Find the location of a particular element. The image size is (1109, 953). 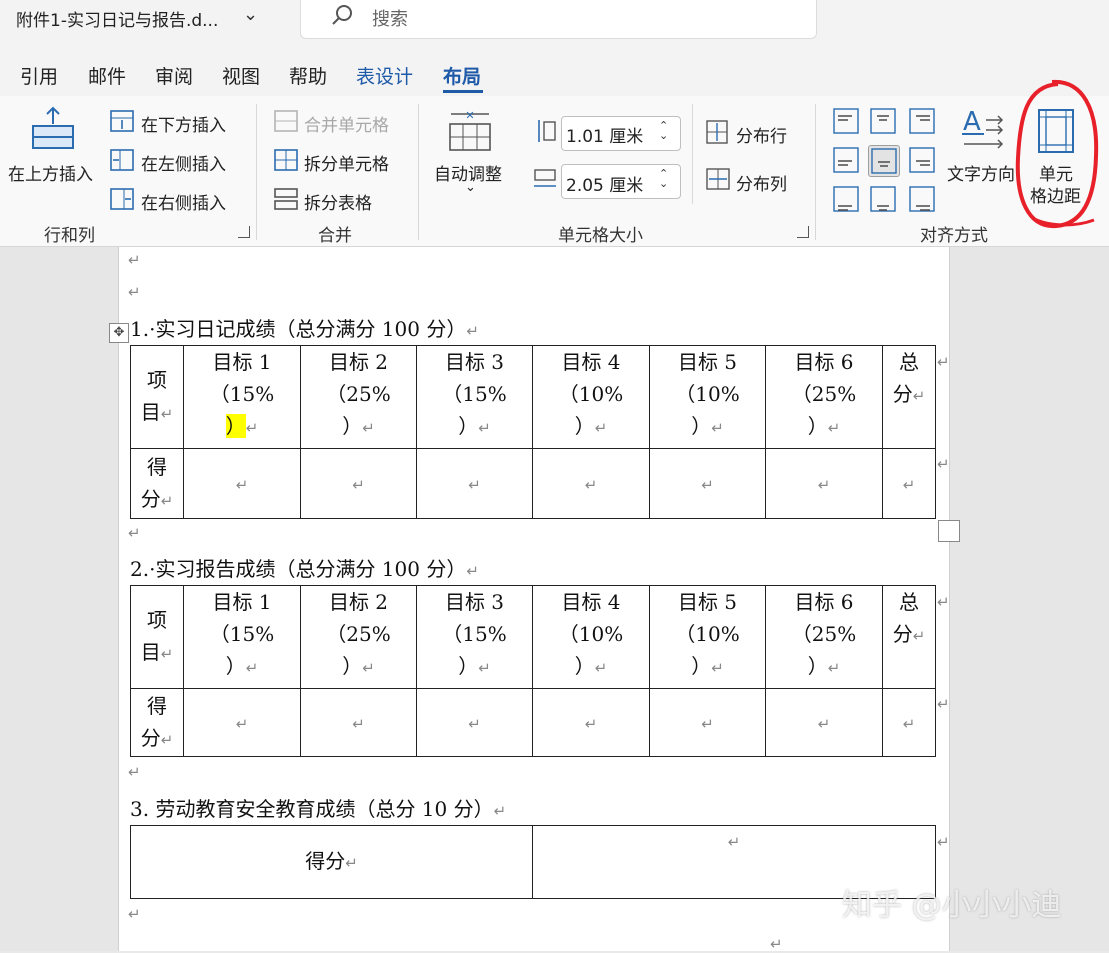

row-height-spinner-icon: ⌃ ⌄ is located at coordinates (663, 130).